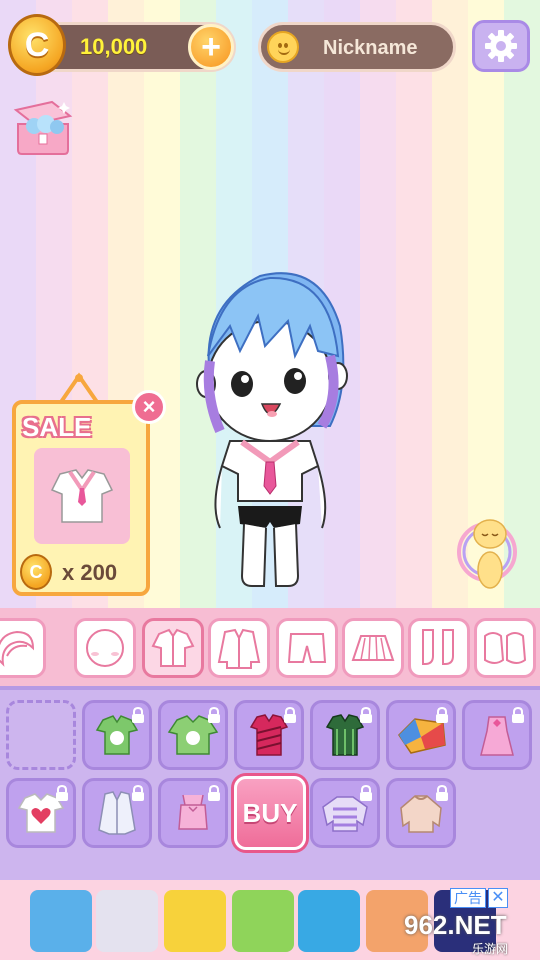 Image resolution: width=540 pixels, height=960 pixels. I want to click on buy-button: BUY, so click(270, 813).